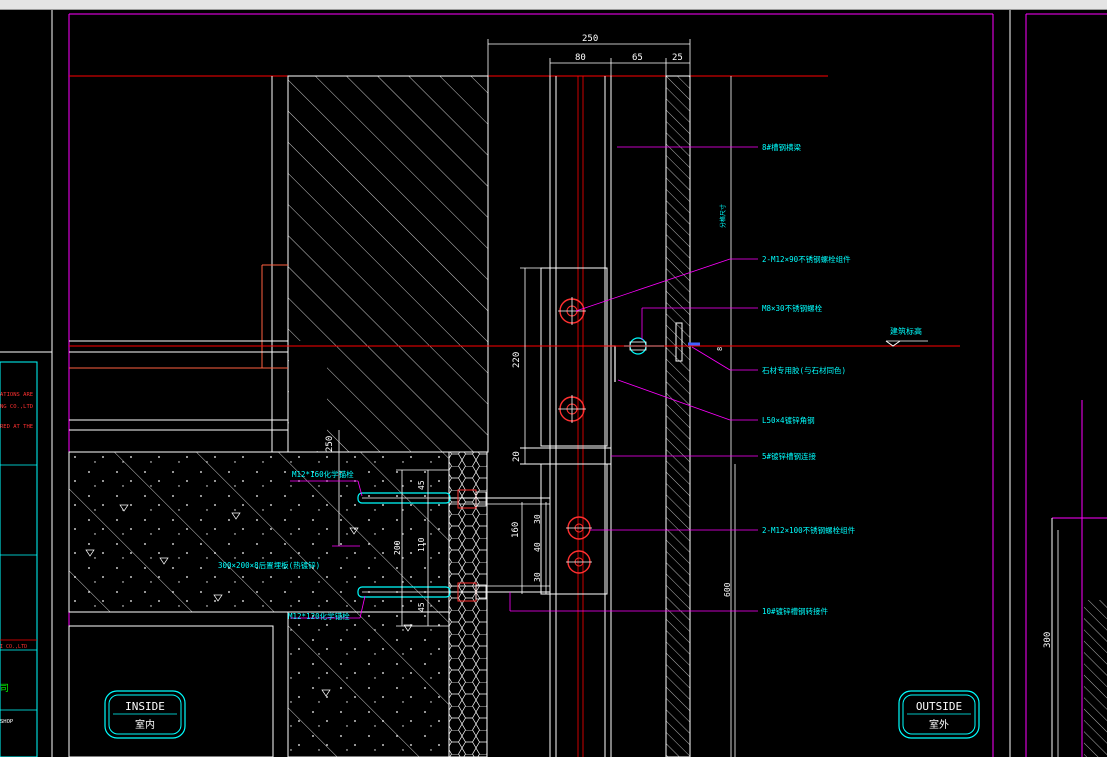 This screenshot has height=757, width=1107. What do you see at coordinates (720, 349) in the screenshot?
I see `dim-8: 8` at bounding box center [720, 349].